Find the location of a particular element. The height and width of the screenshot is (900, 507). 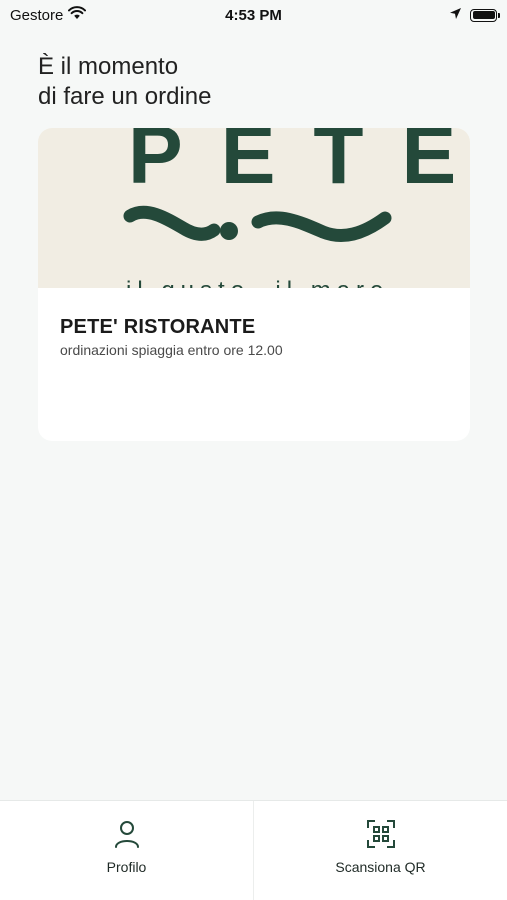

battery-icon is located at coordinates (485, 15).